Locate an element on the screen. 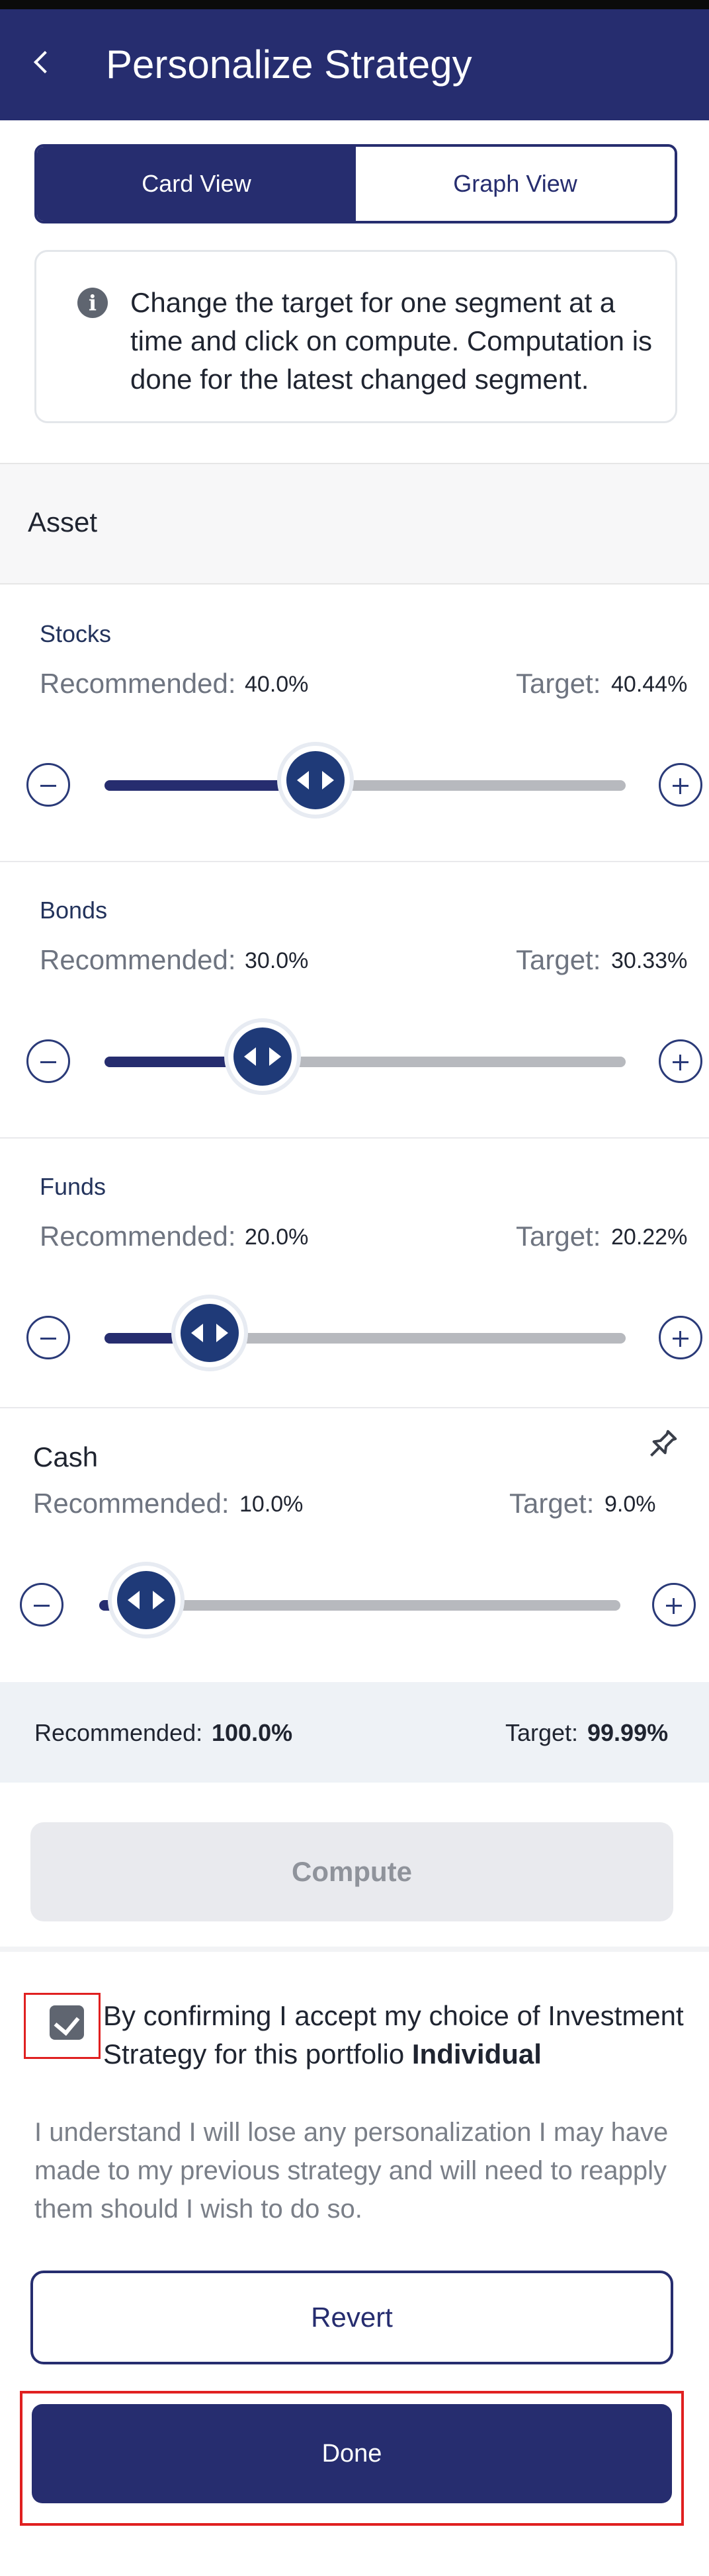 The height and width of the screenshot is (2576, 709). asset-card-cash: Cash Recommended: 10.0% Target: 9.0% is located at coordinates (354, 1545).